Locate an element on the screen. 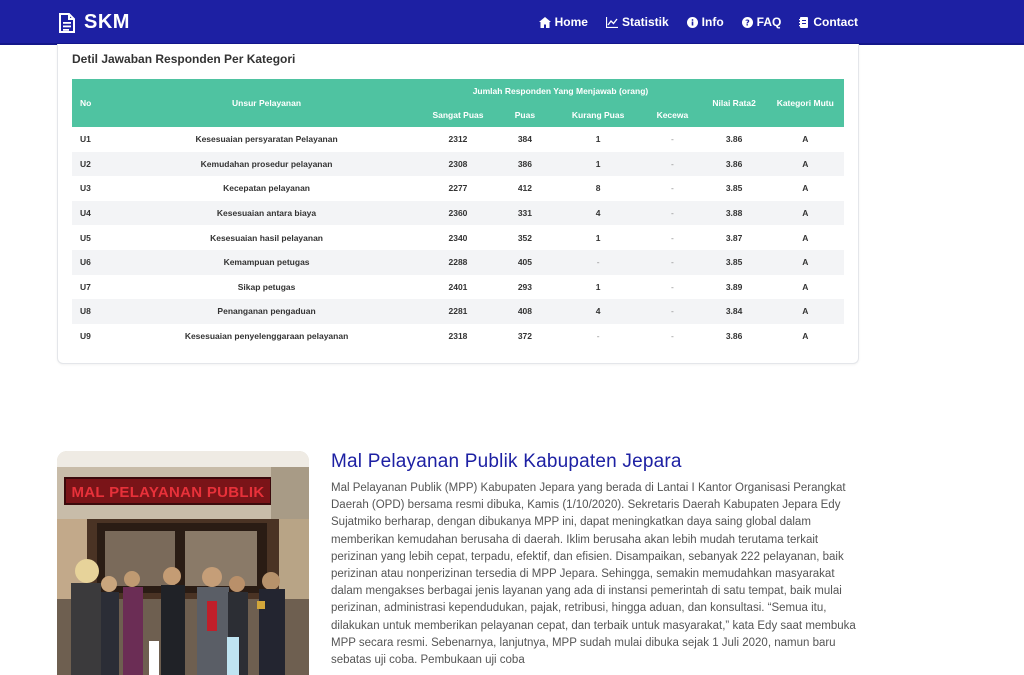 The image size is (1024, 675). cell-puas: 352 is located at coordinates (524, 237).